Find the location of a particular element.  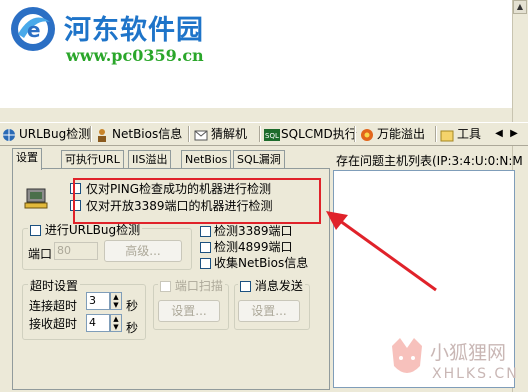

tab-netbios: NetBios is located at coordinates (206, 159).